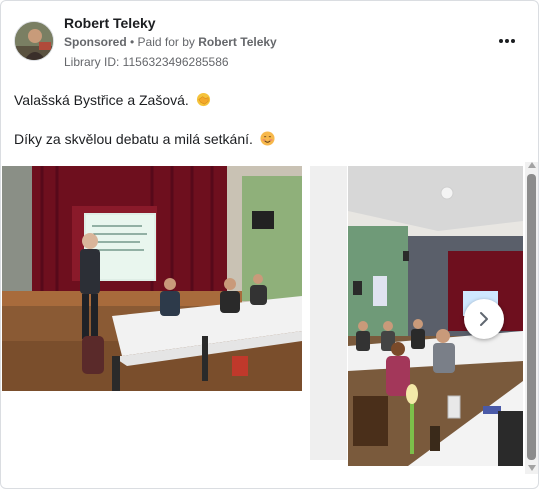 The width and height of the screenshot is (539, 489). I want to click on advertiser-name: Robert Teleky, so click(110, 23).